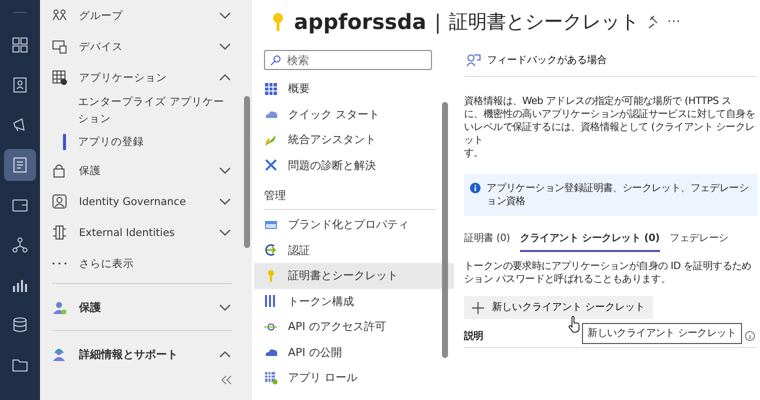 Image resolution: width=760 pixels, height=400 pixels. What do you see at coordinates (568, 279) in the screenshot?
I see `tab-description: ション パスワードと呼ばれることもあります。` at bounding box center [568, 279].